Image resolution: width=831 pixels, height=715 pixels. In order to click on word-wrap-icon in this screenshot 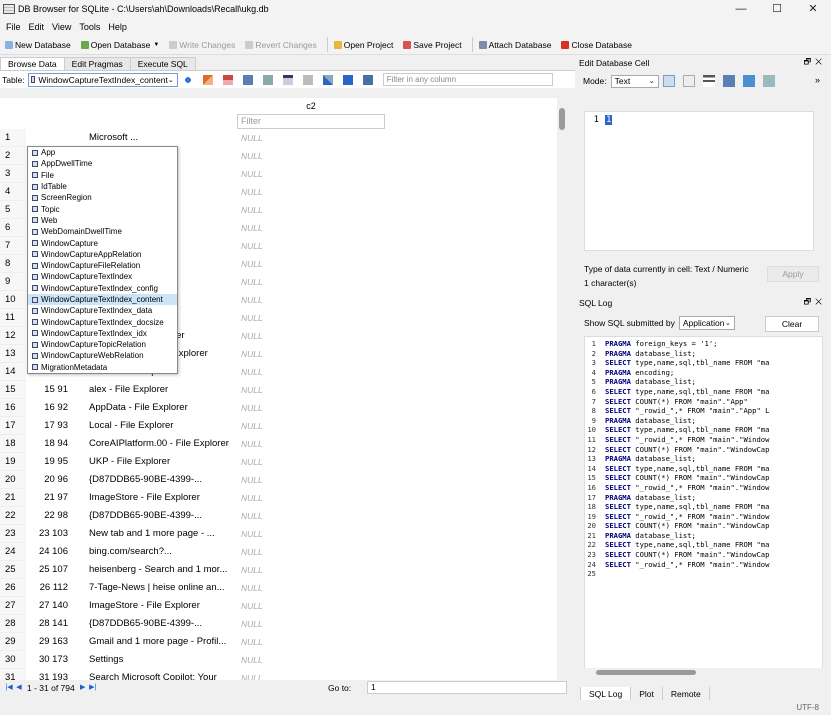, I will do `click(688, 81)`.